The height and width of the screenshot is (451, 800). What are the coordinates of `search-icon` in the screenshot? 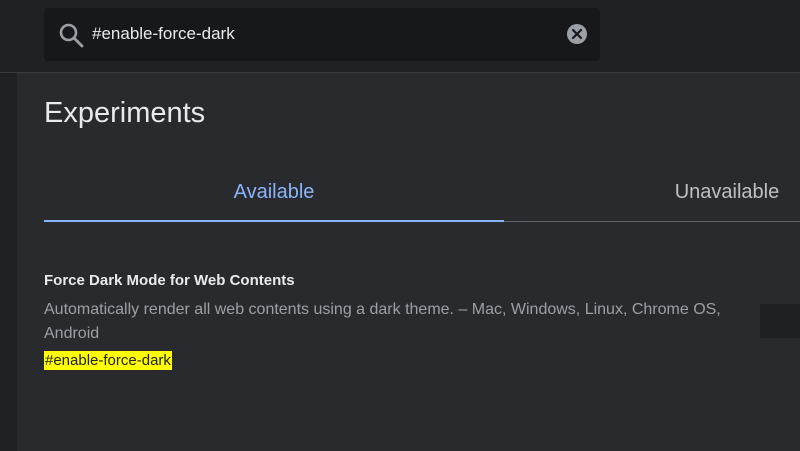 It's located at (71, 35).